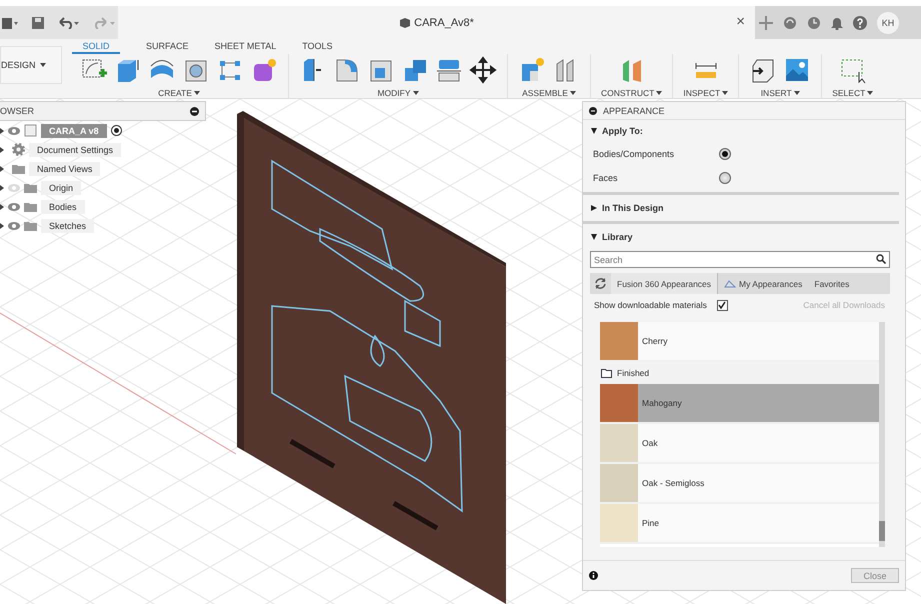  What do you see at coordinates (853, 93) in the screenshot?
I see `tool-group-menu: SELECT` at bounding box center [853, 93].